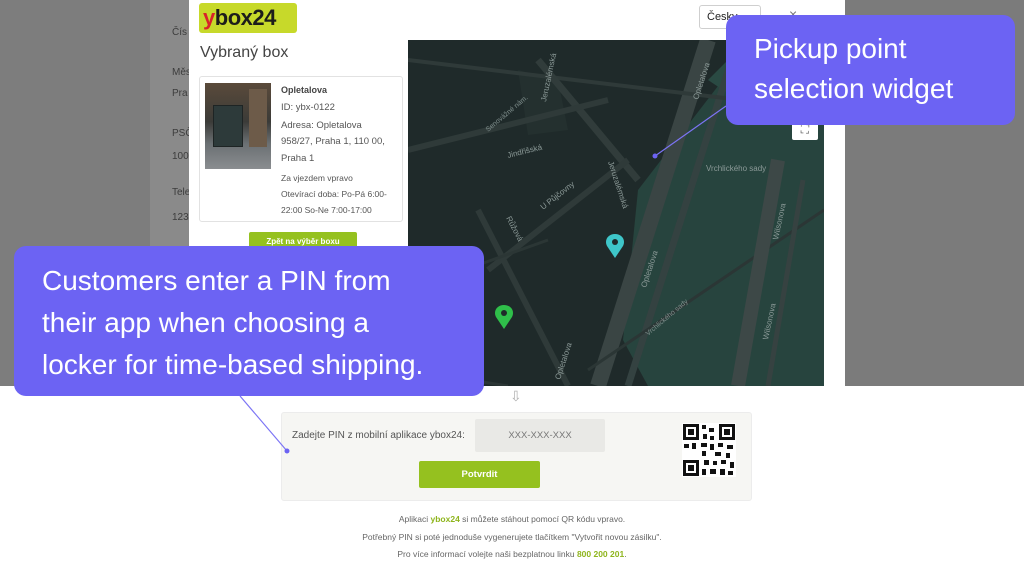  I want to click on box-photo, so click(238, 126).